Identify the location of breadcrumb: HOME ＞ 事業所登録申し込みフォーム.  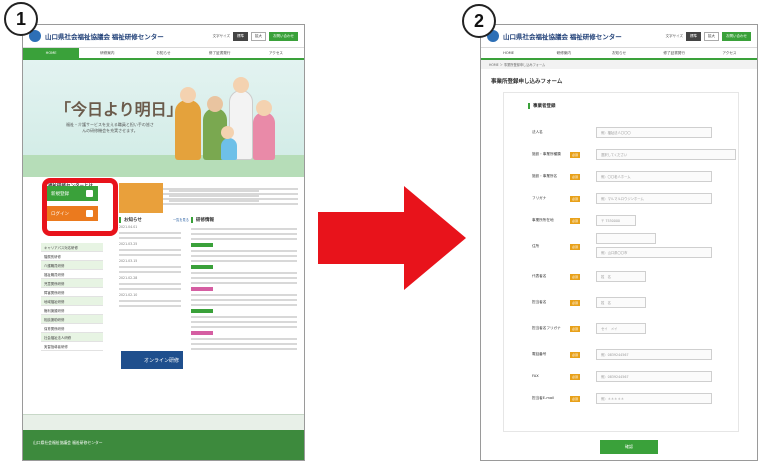
(619, 64).